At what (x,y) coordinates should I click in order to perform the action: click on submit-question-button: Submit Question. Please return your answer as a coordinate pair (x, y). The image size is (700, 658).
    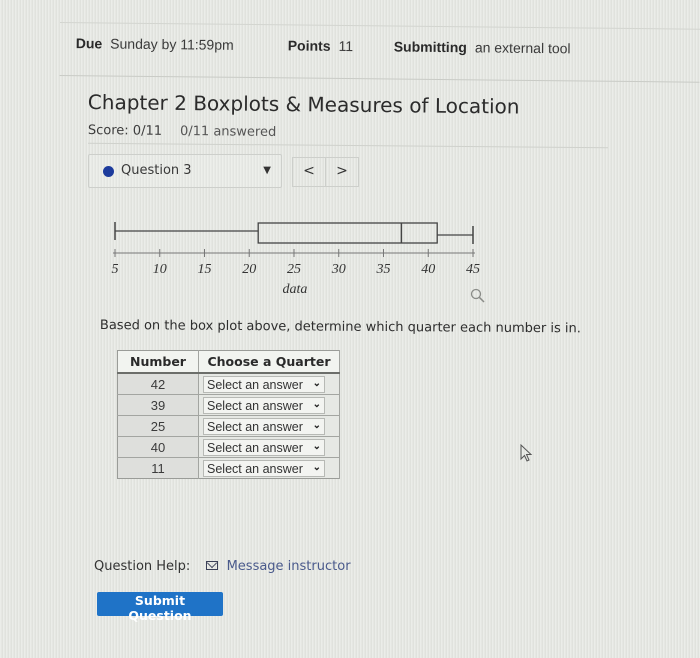
    Looking at the image, I should click on (160, 607).